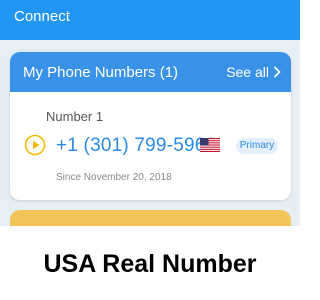 Image resolution: width=320 pixels, height=300 pixels. I want to click on app-bar: Connect, so click(150, 20).